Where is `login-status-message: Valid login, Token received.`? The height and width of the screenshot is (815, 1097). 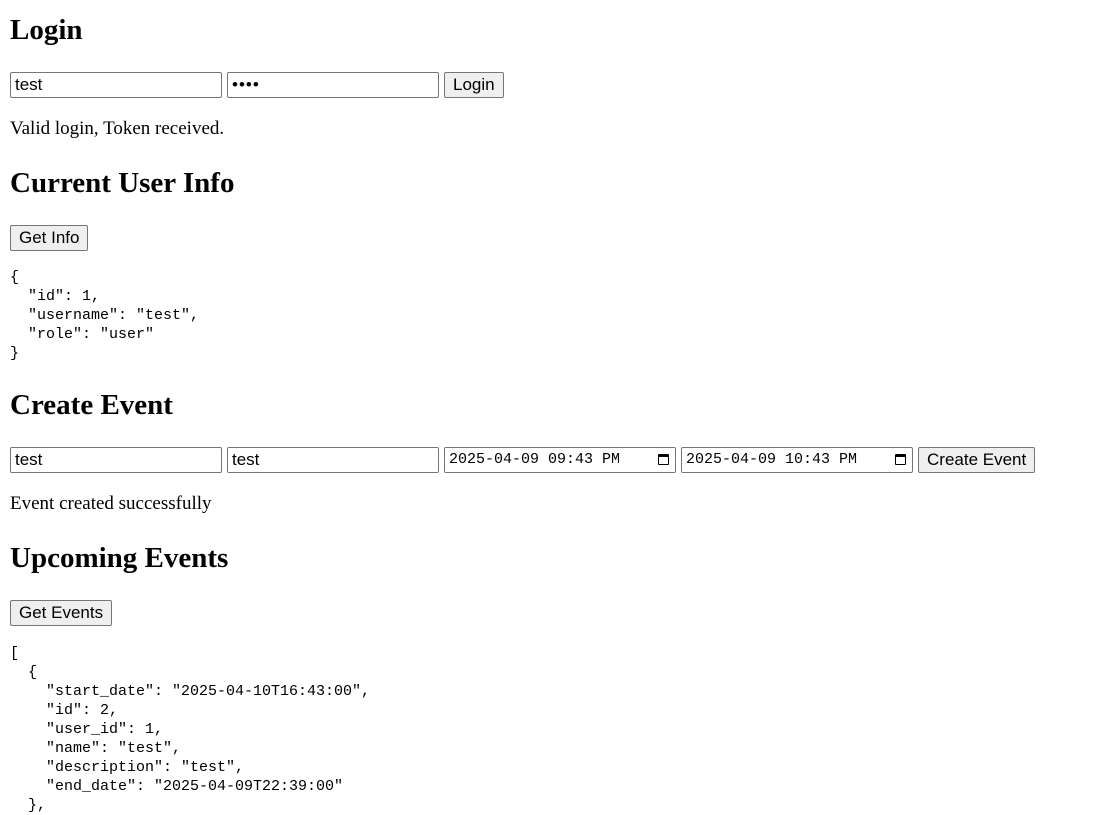 login-status-message: Valid login, Token received. is located at coordinates (117, 128).